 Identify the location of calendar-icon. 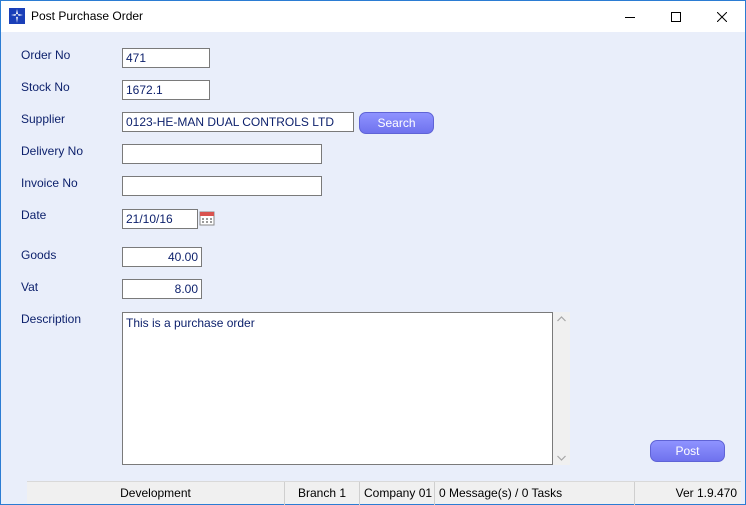
(207, 218).